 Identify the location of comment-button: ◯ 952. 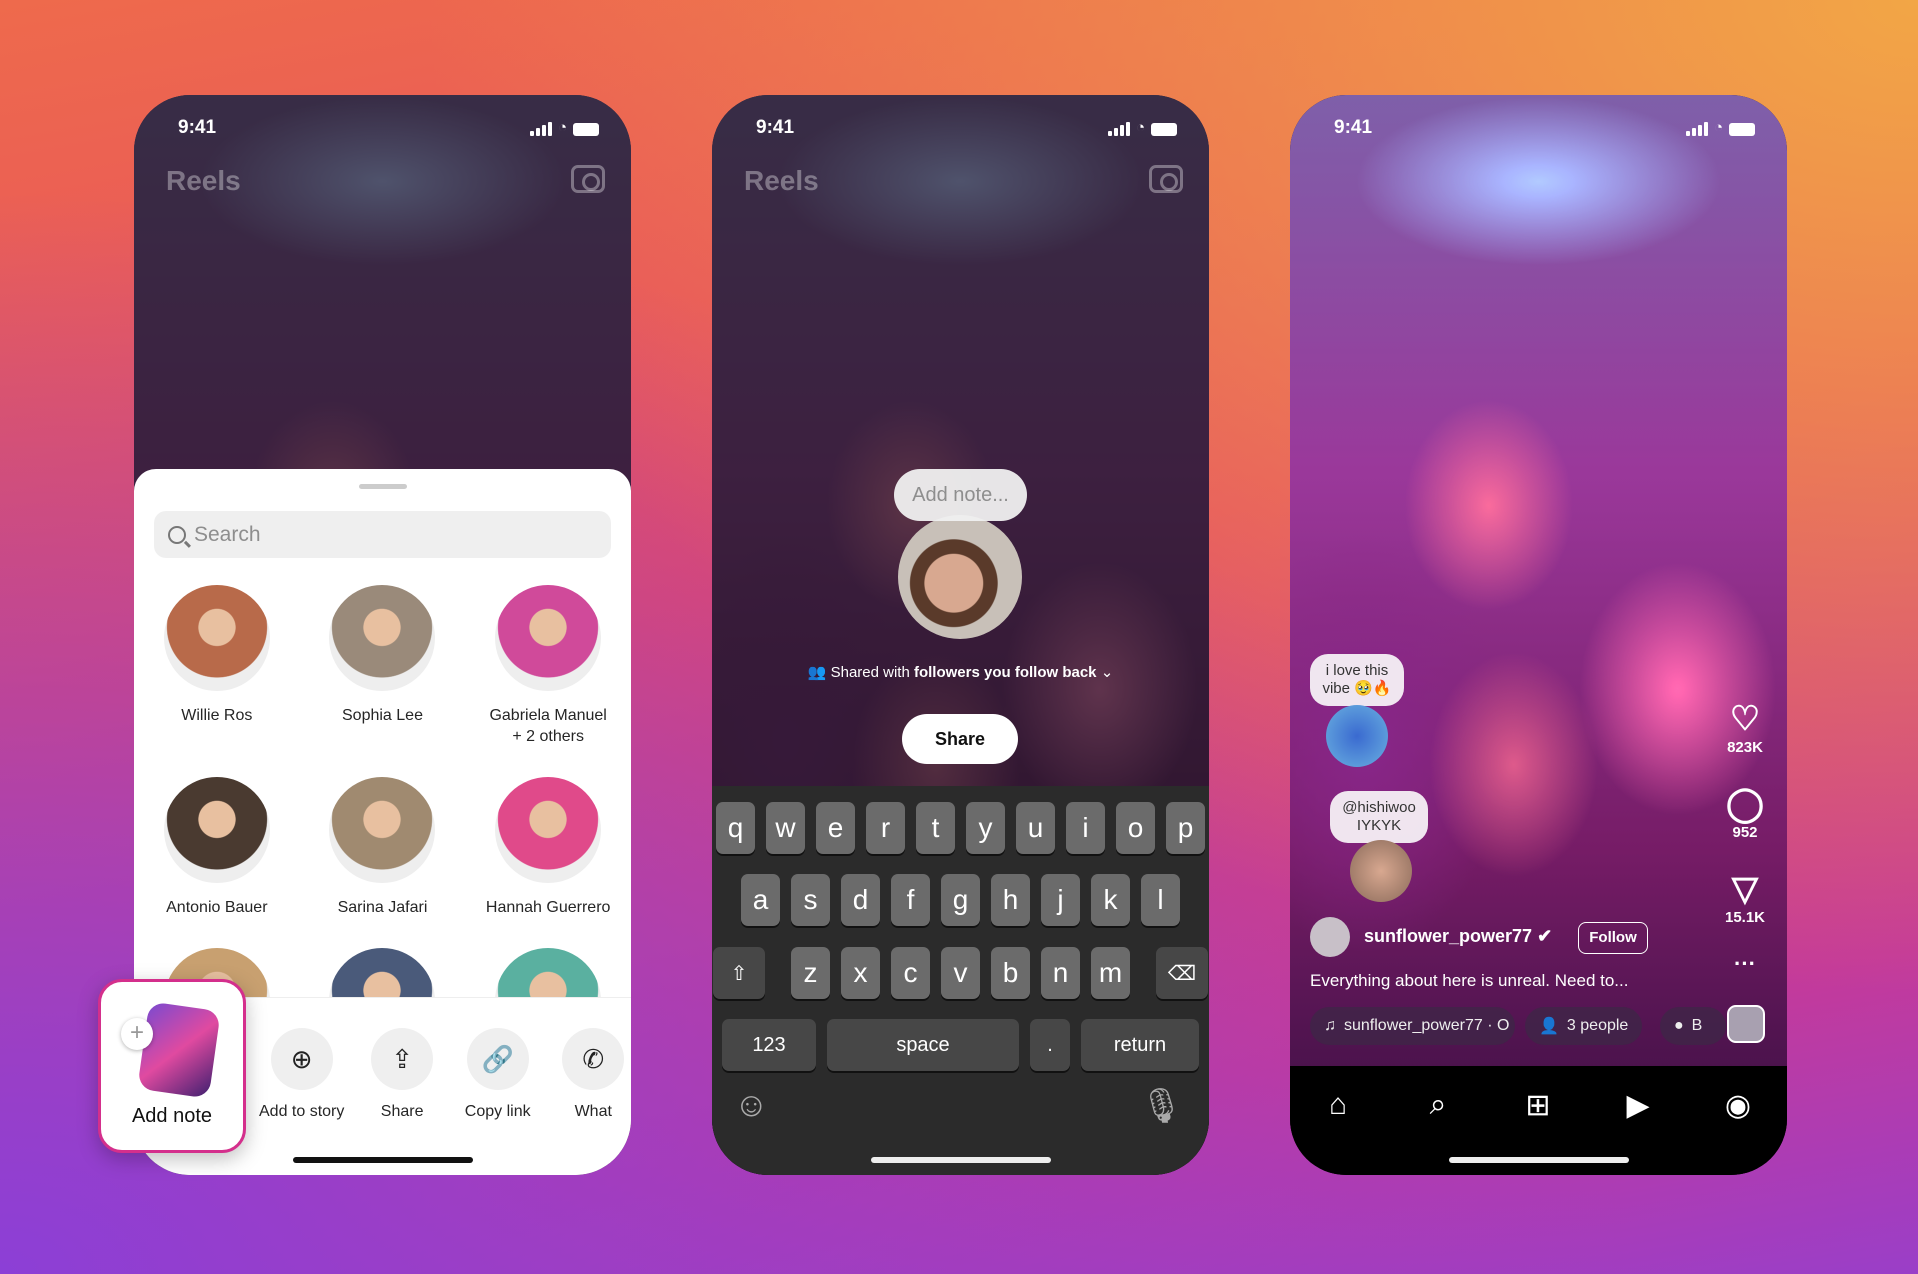
(1745, 812).